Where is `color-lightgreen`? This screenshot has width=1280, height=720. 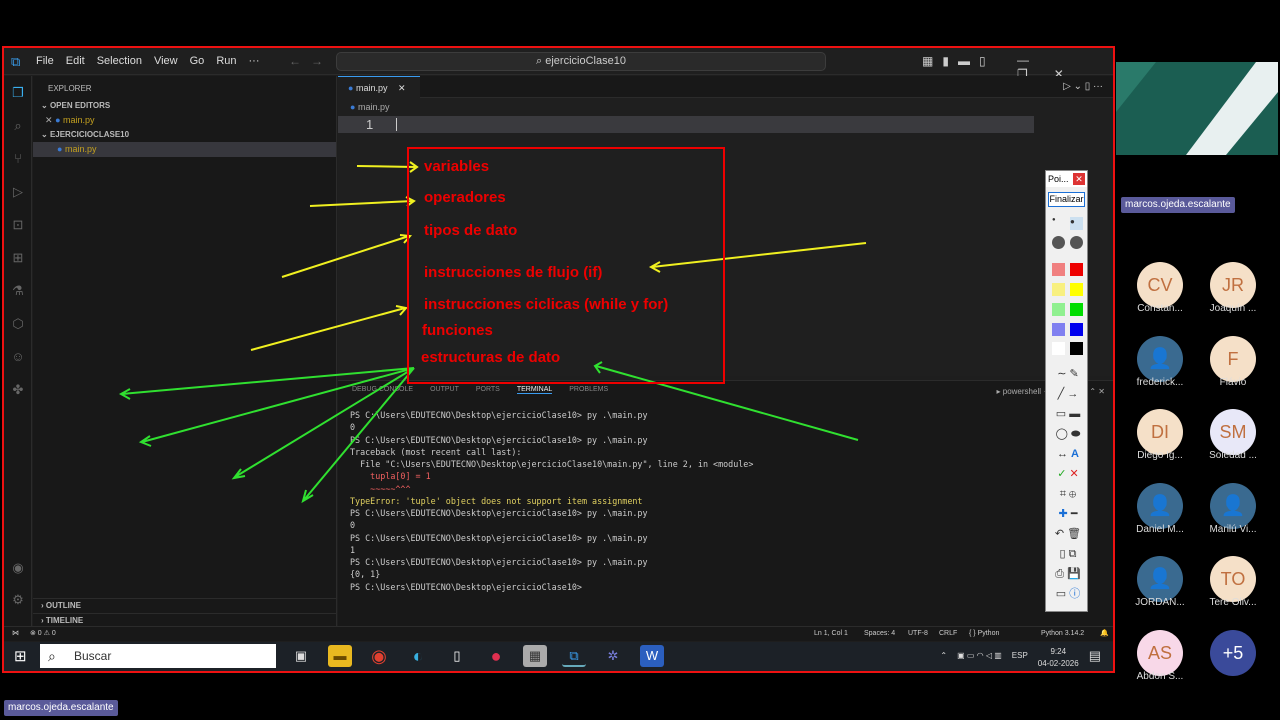 color-lightgreen is located at coordinates (1058, 309).